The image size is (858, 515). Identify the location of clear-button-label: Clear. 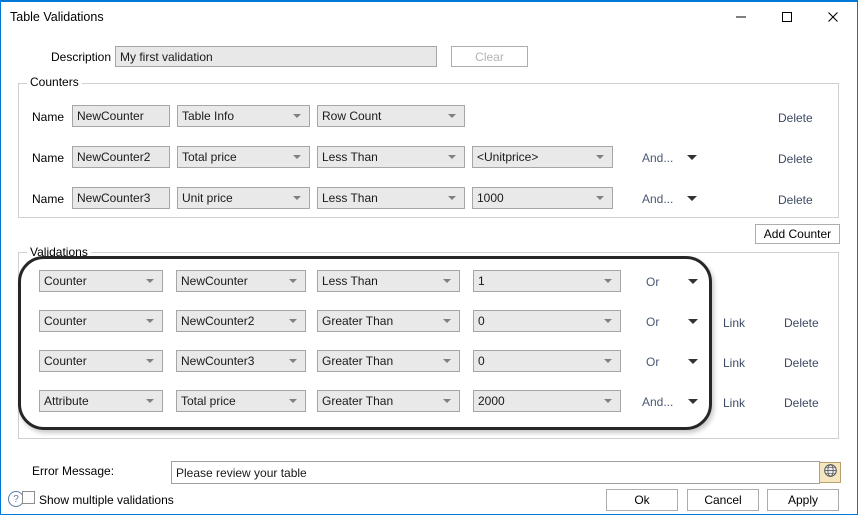
(489, 56).